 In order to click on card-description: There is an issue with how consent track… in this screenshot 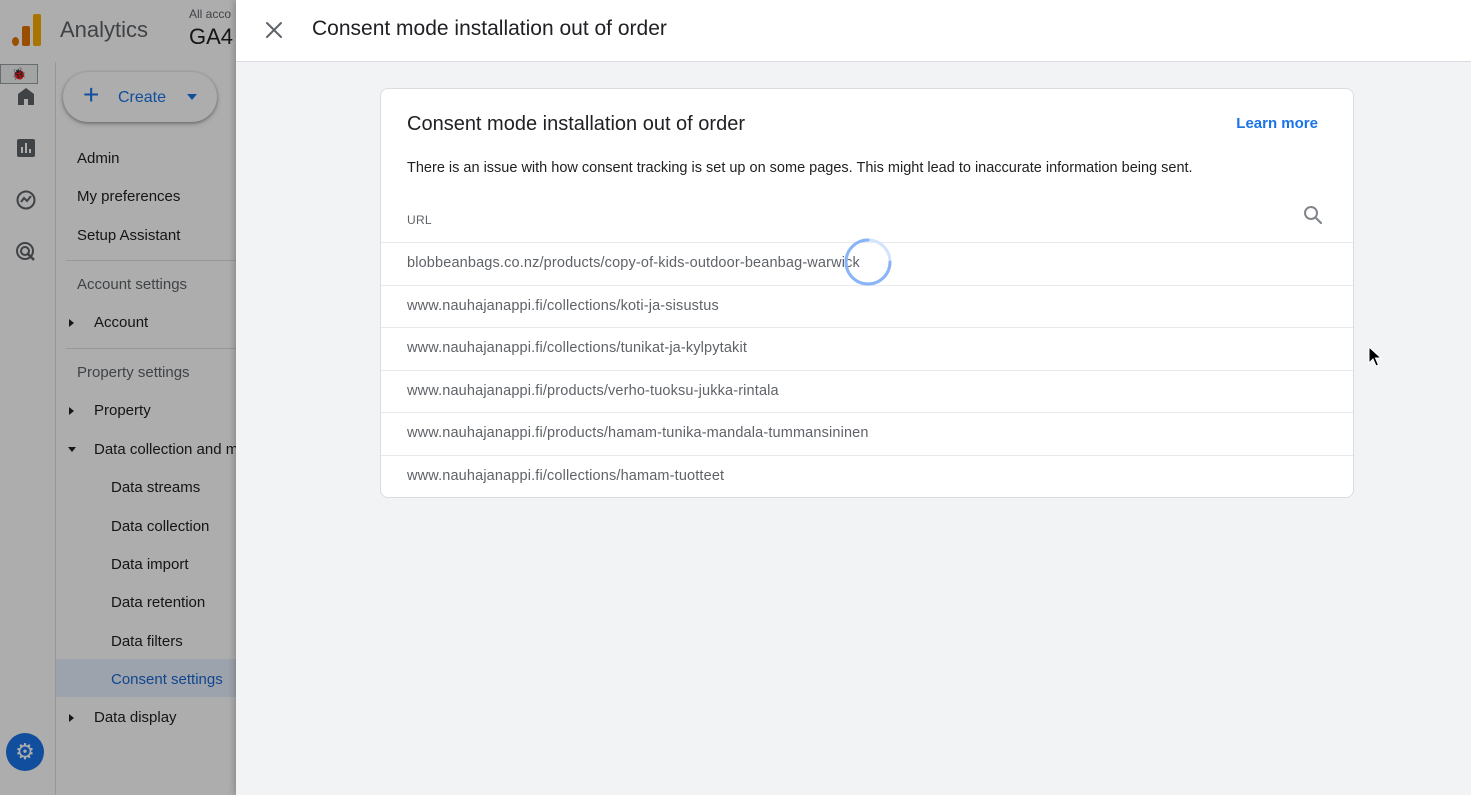, I will do `click(800, 168)`.